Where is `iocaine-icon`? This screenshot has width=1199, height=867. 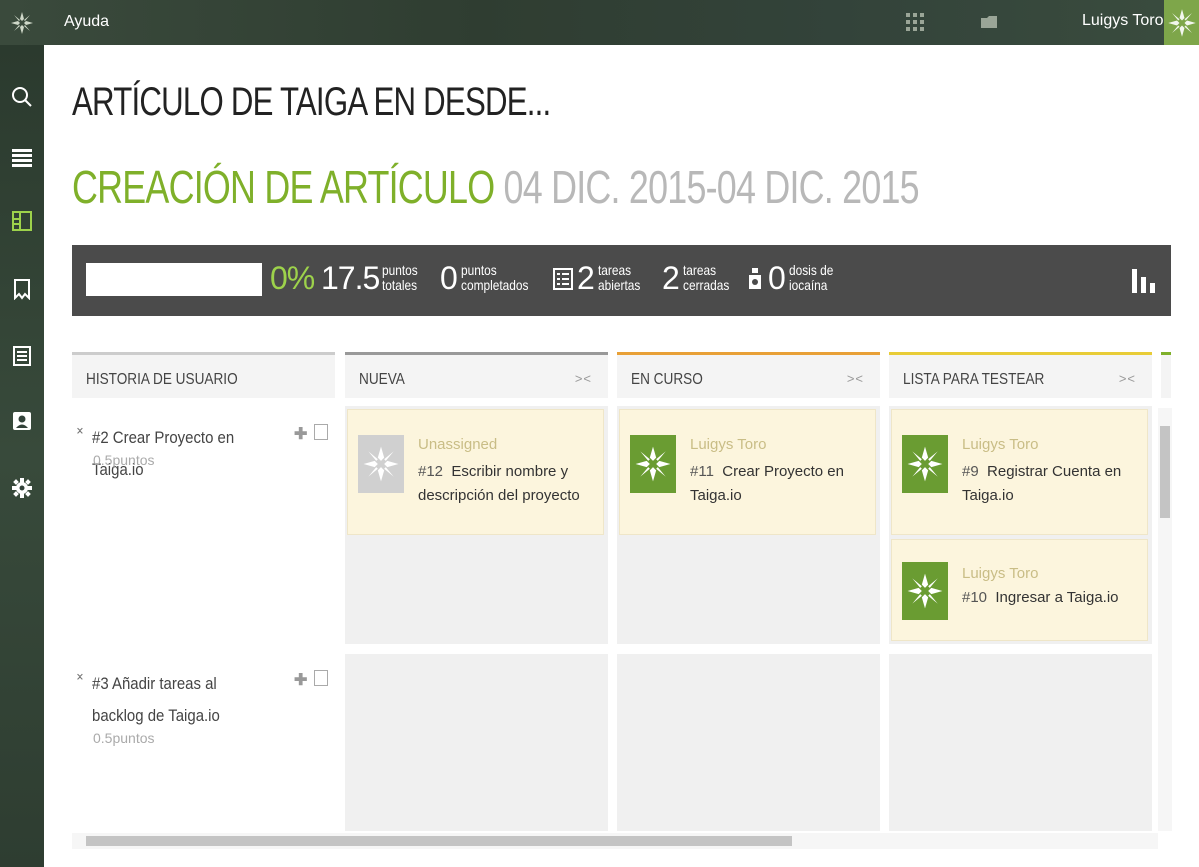
iocaine-icon is located at coordinates (755, 281).